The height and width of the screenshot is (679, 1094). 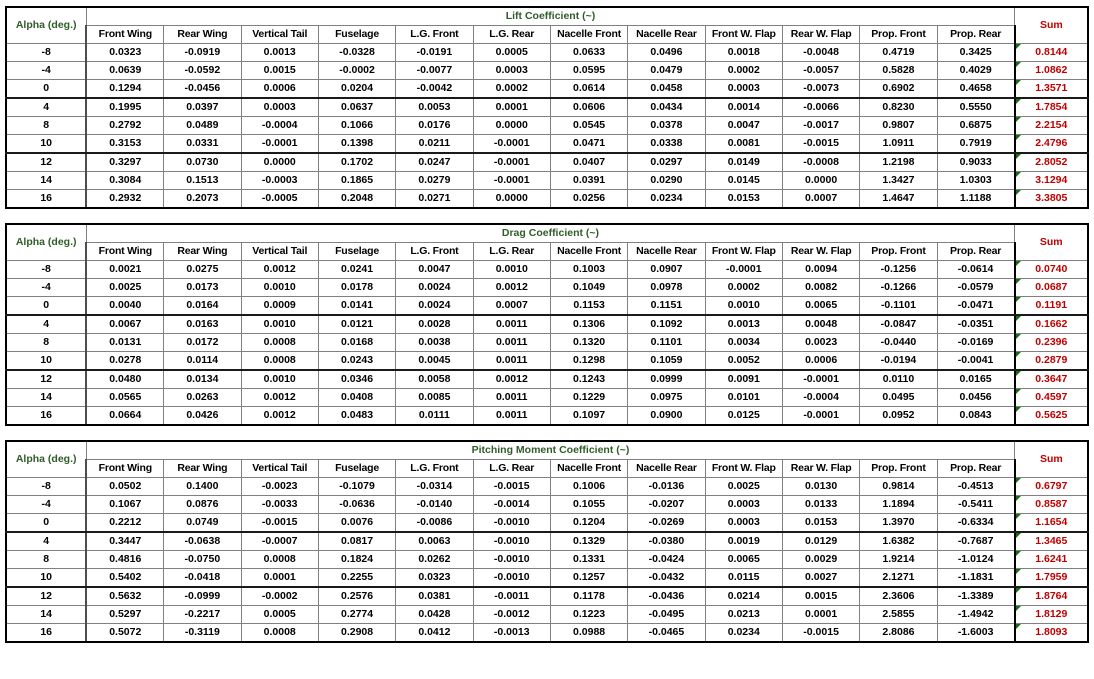 What do you see at coordinates (821, 89) in the screenshot?
I see `value-cell: -0.0073` at bounding box center [821, 89].